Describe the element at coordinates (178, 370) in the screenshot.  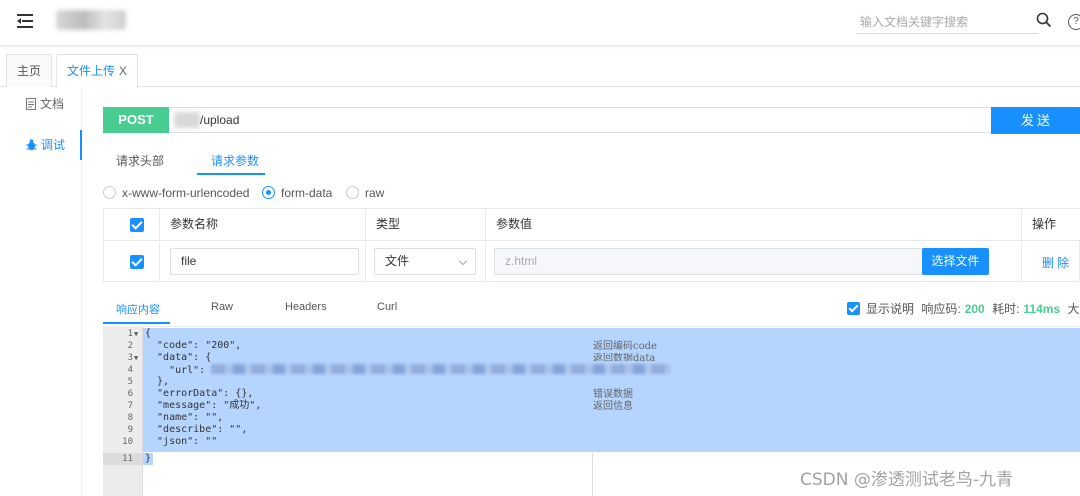
I see `url-key: "url":` at that location.